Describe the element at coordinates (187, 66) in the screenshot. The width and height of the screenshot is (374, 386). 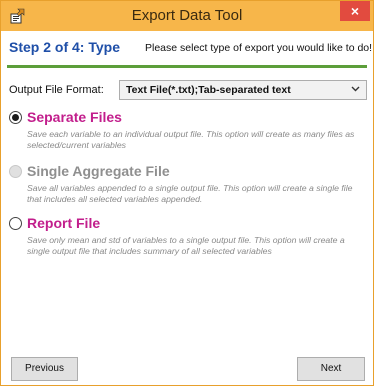
I see `header-divider` at that location.